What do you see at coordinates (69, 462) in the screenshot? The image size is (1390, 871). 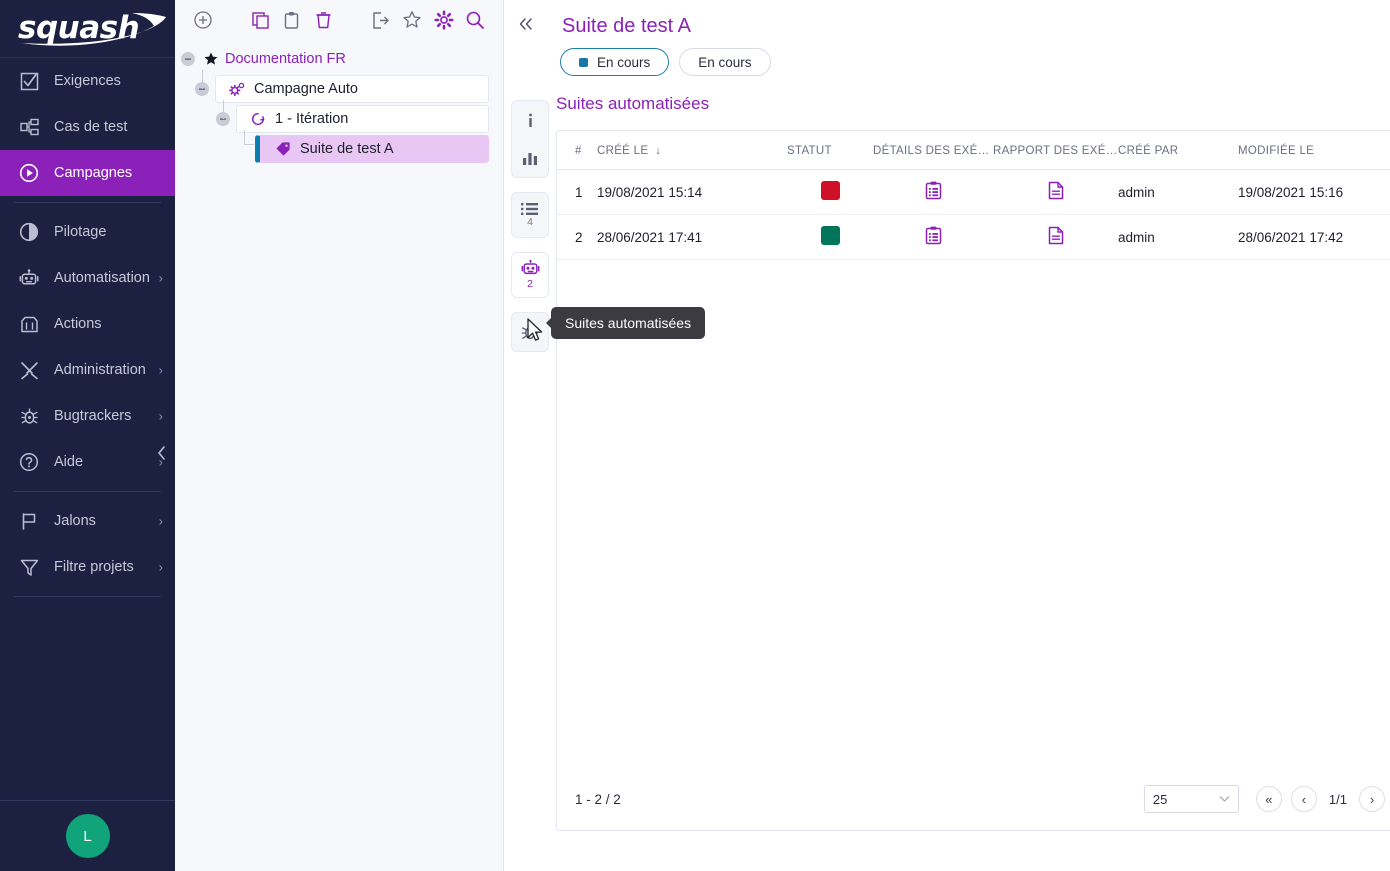 I see `sidebar-item-label: Aide` at bounding box center [69, 462].